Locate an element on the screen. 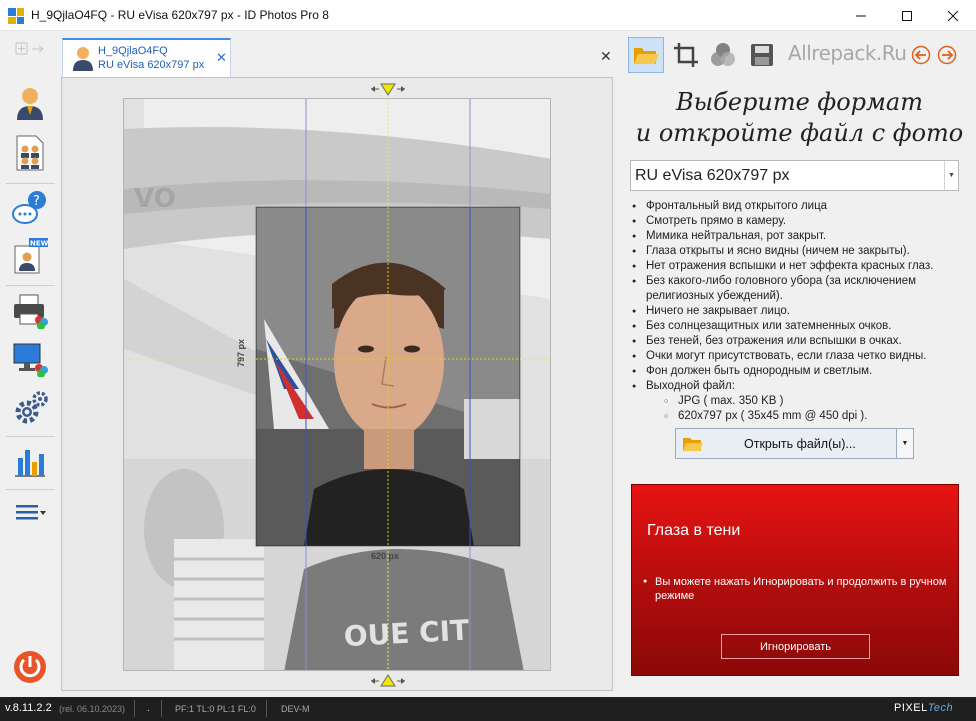  print-icon is located at coordinates (30, 311).